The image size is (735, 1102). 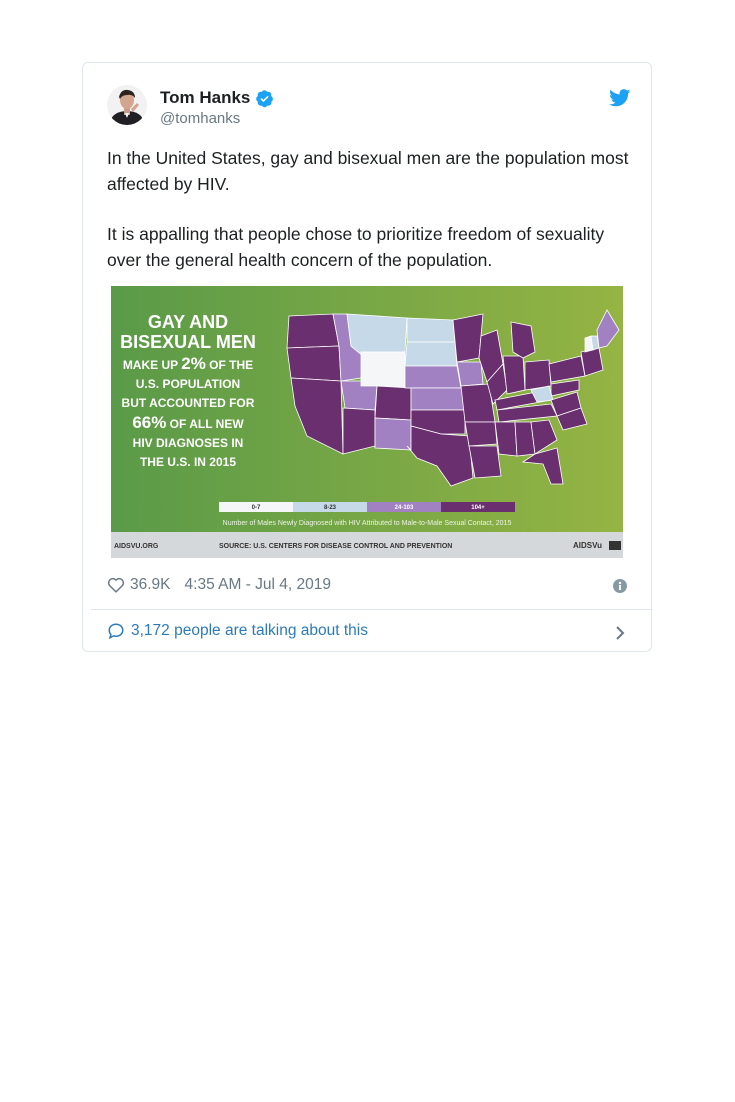 I want to click on aidsvu-logo-icon, so click(x=615, y=545).